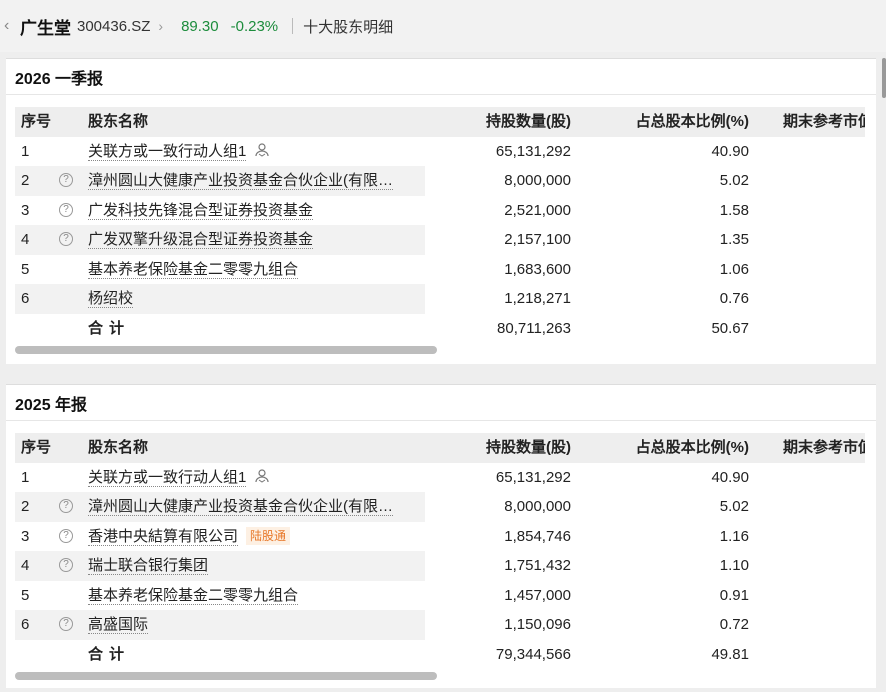 The width and height of the screenshot is (886, 692). I want to click on row-index: 1, so click(25, 477).